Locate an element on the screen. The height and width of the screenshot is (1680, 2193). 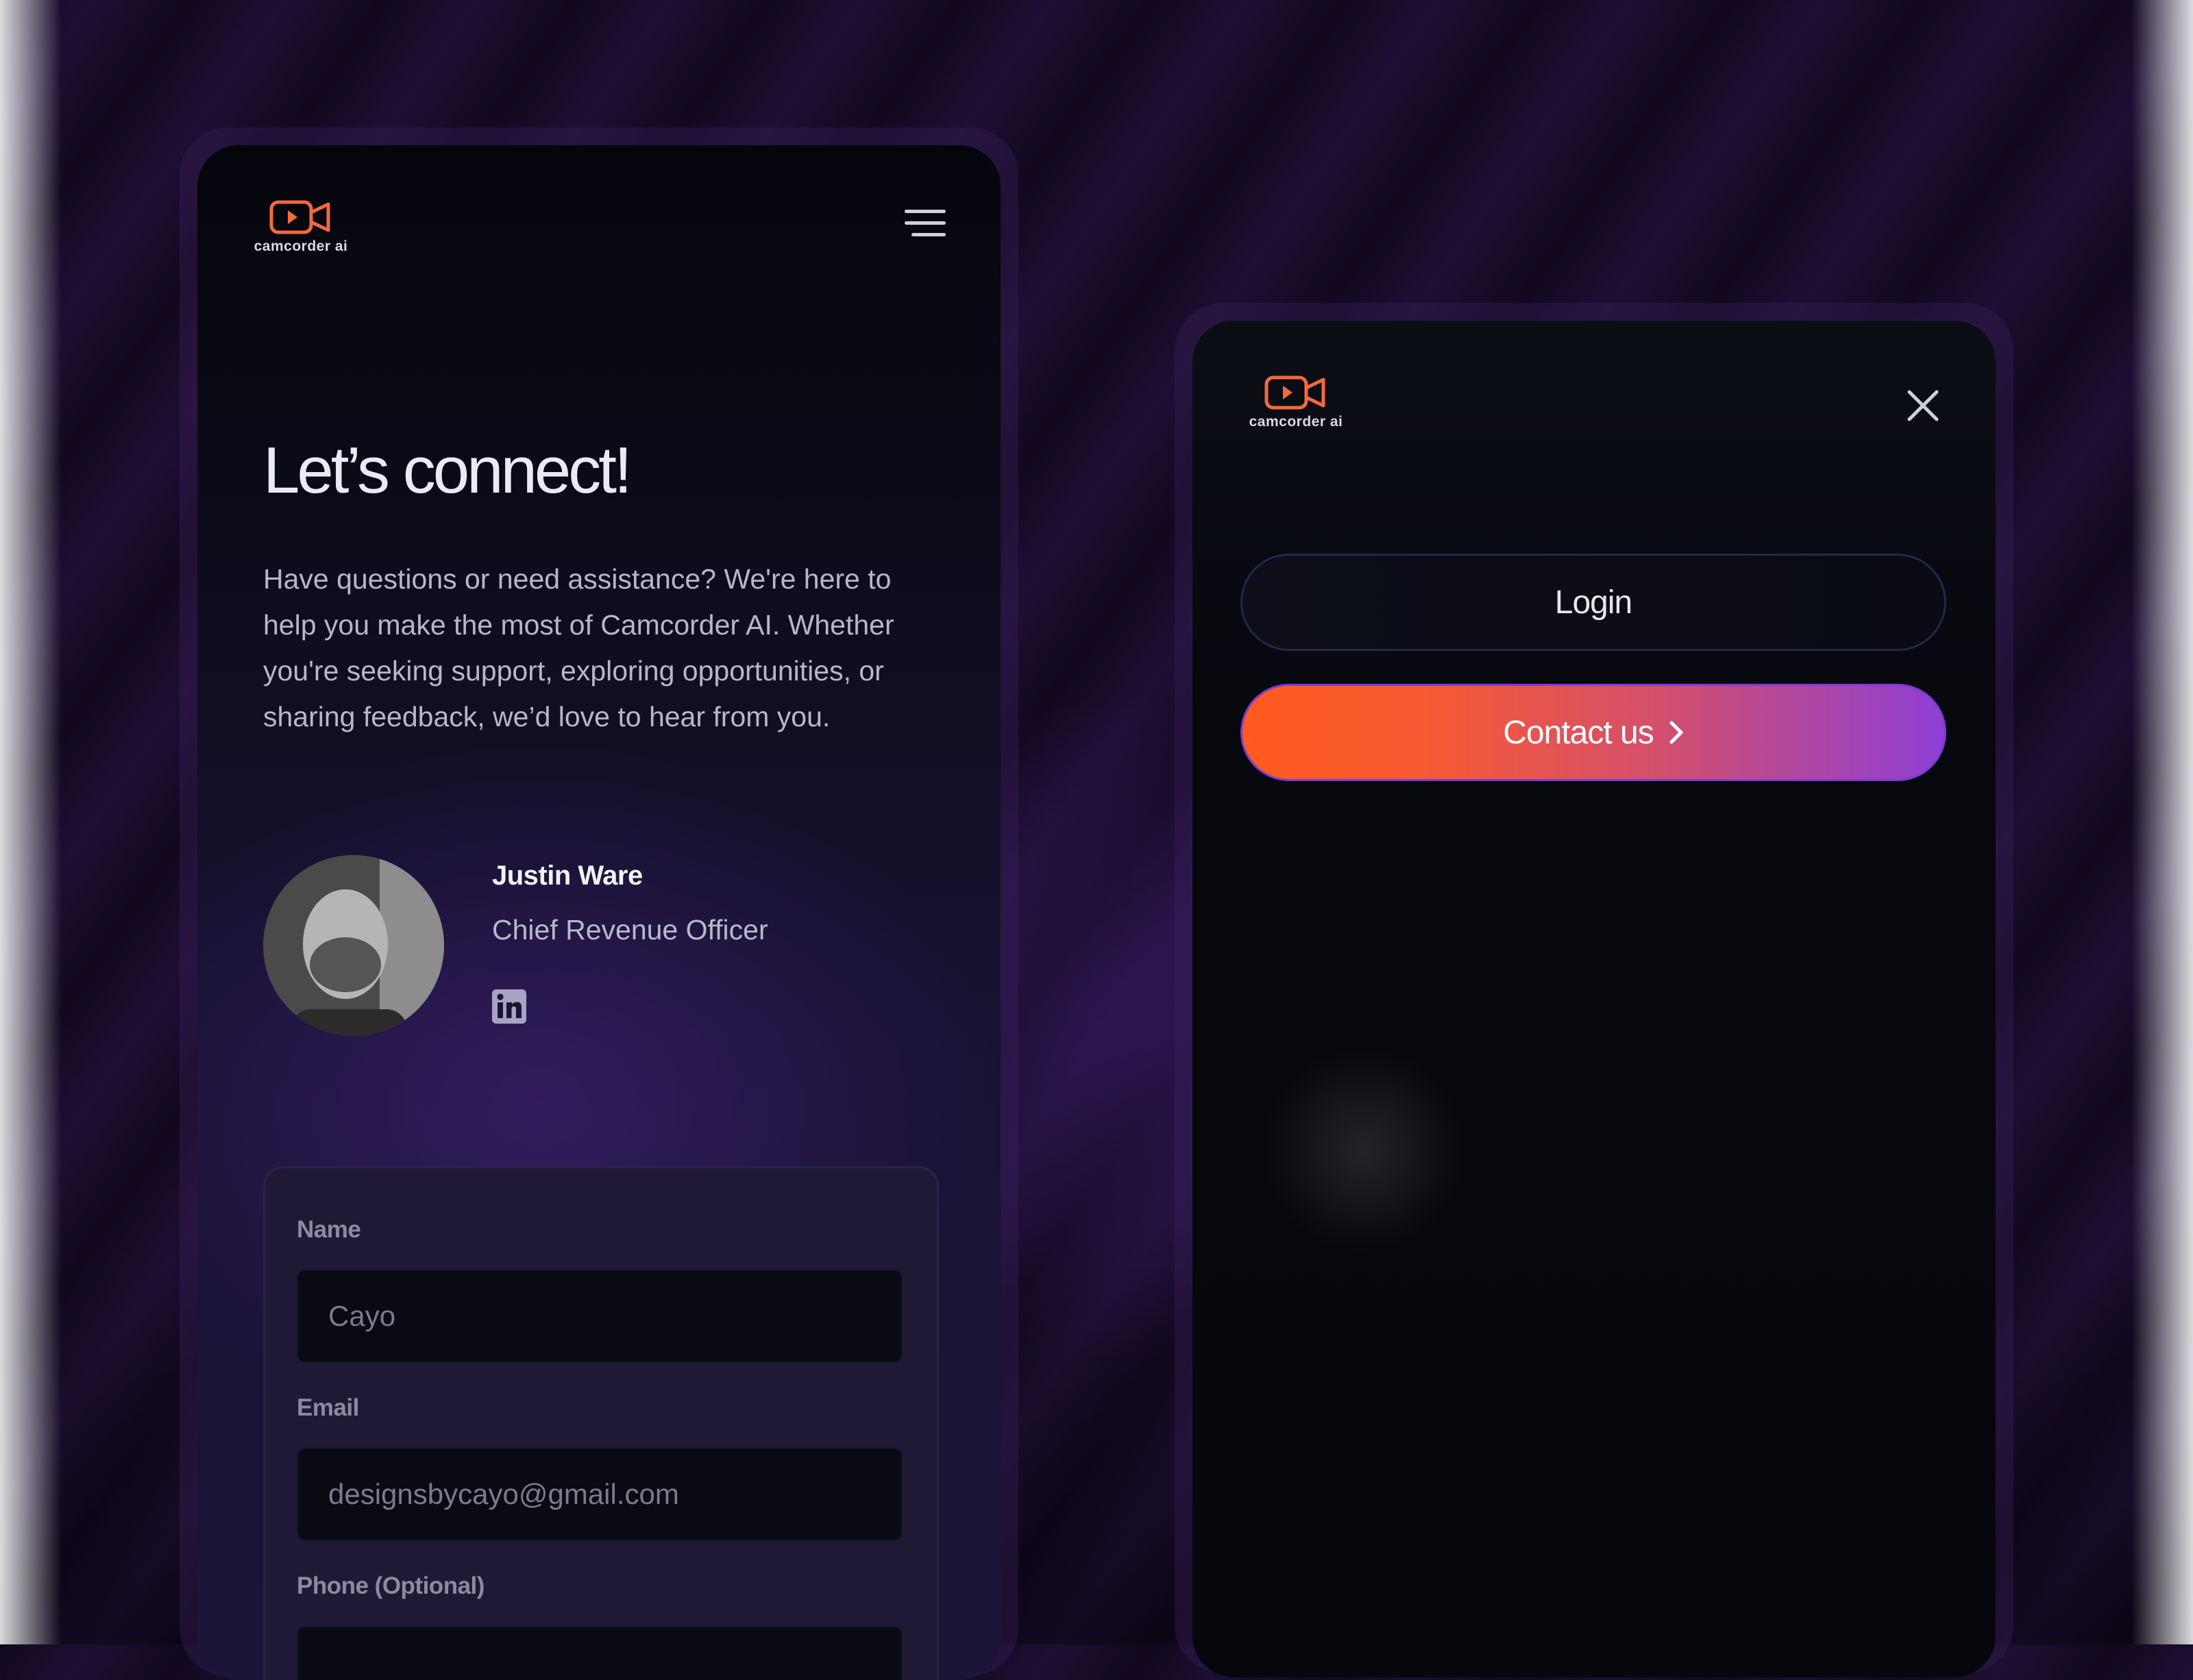
name-field is located at coordinates (600, 1316).